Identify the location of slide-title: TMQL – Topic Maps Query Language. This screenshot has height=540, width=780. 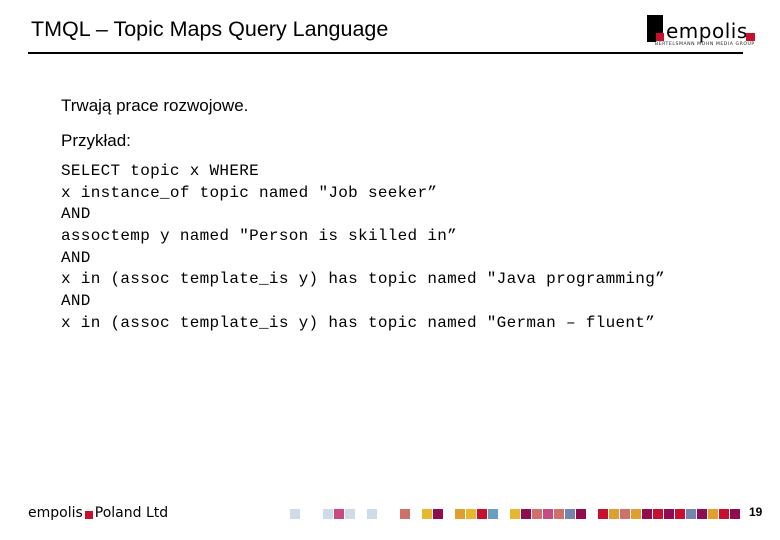
(210, 29).